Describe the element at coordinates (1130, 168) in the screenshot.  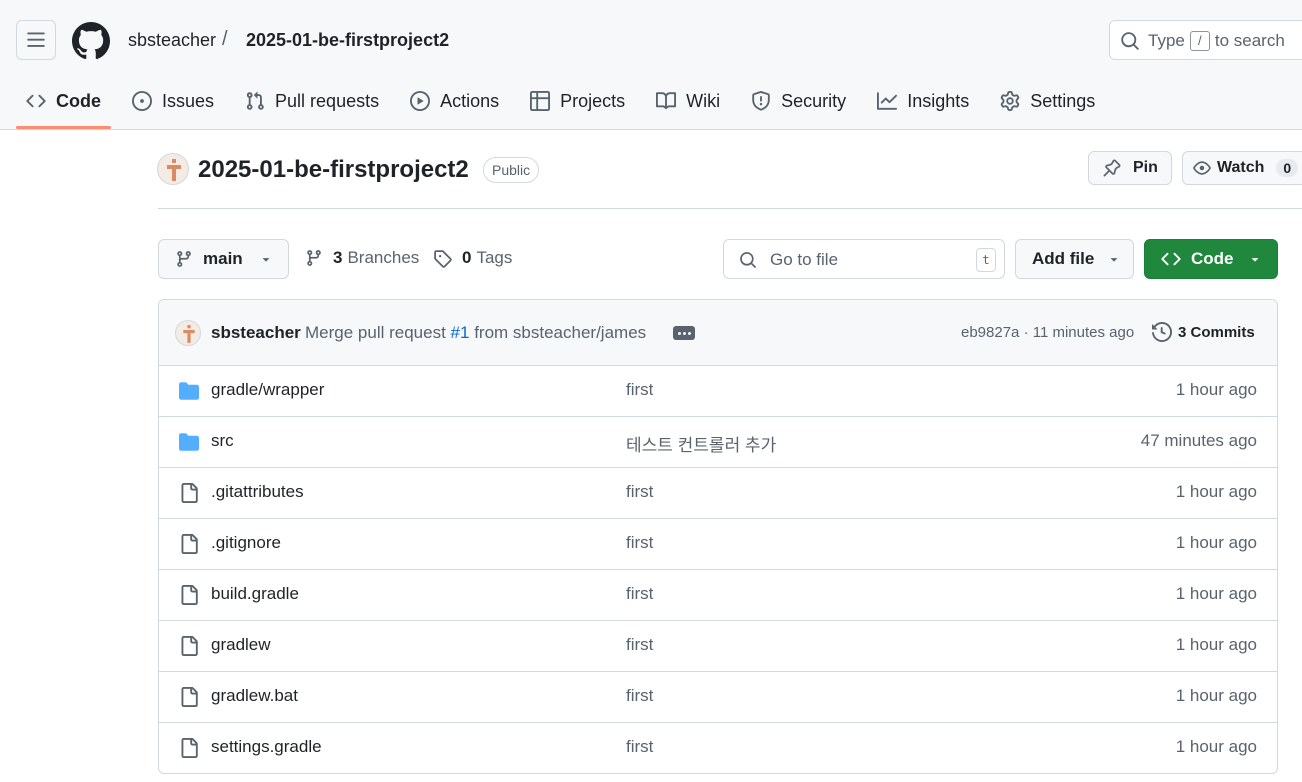
I see `pin-button: Pin` at that location.